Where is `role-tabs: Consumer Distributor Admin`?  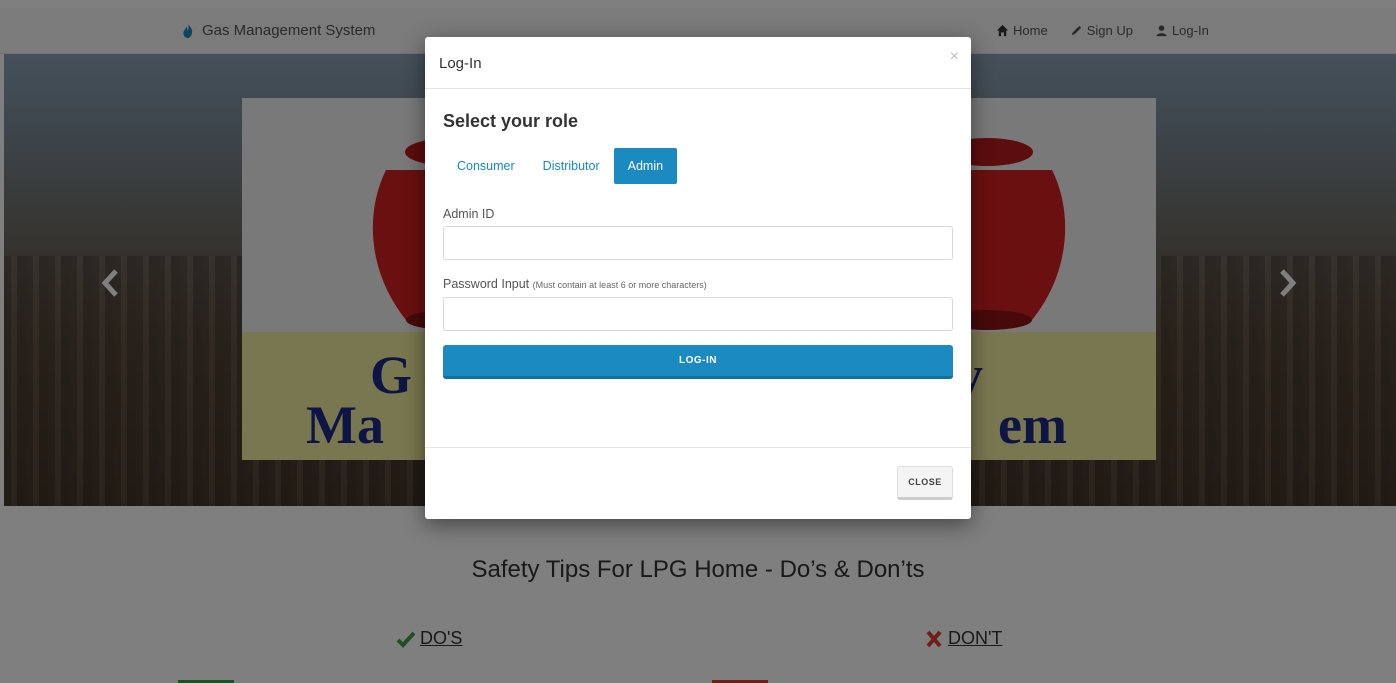 role-tabs: Consumer Distributor Admin is located at coordinates (560, 166).